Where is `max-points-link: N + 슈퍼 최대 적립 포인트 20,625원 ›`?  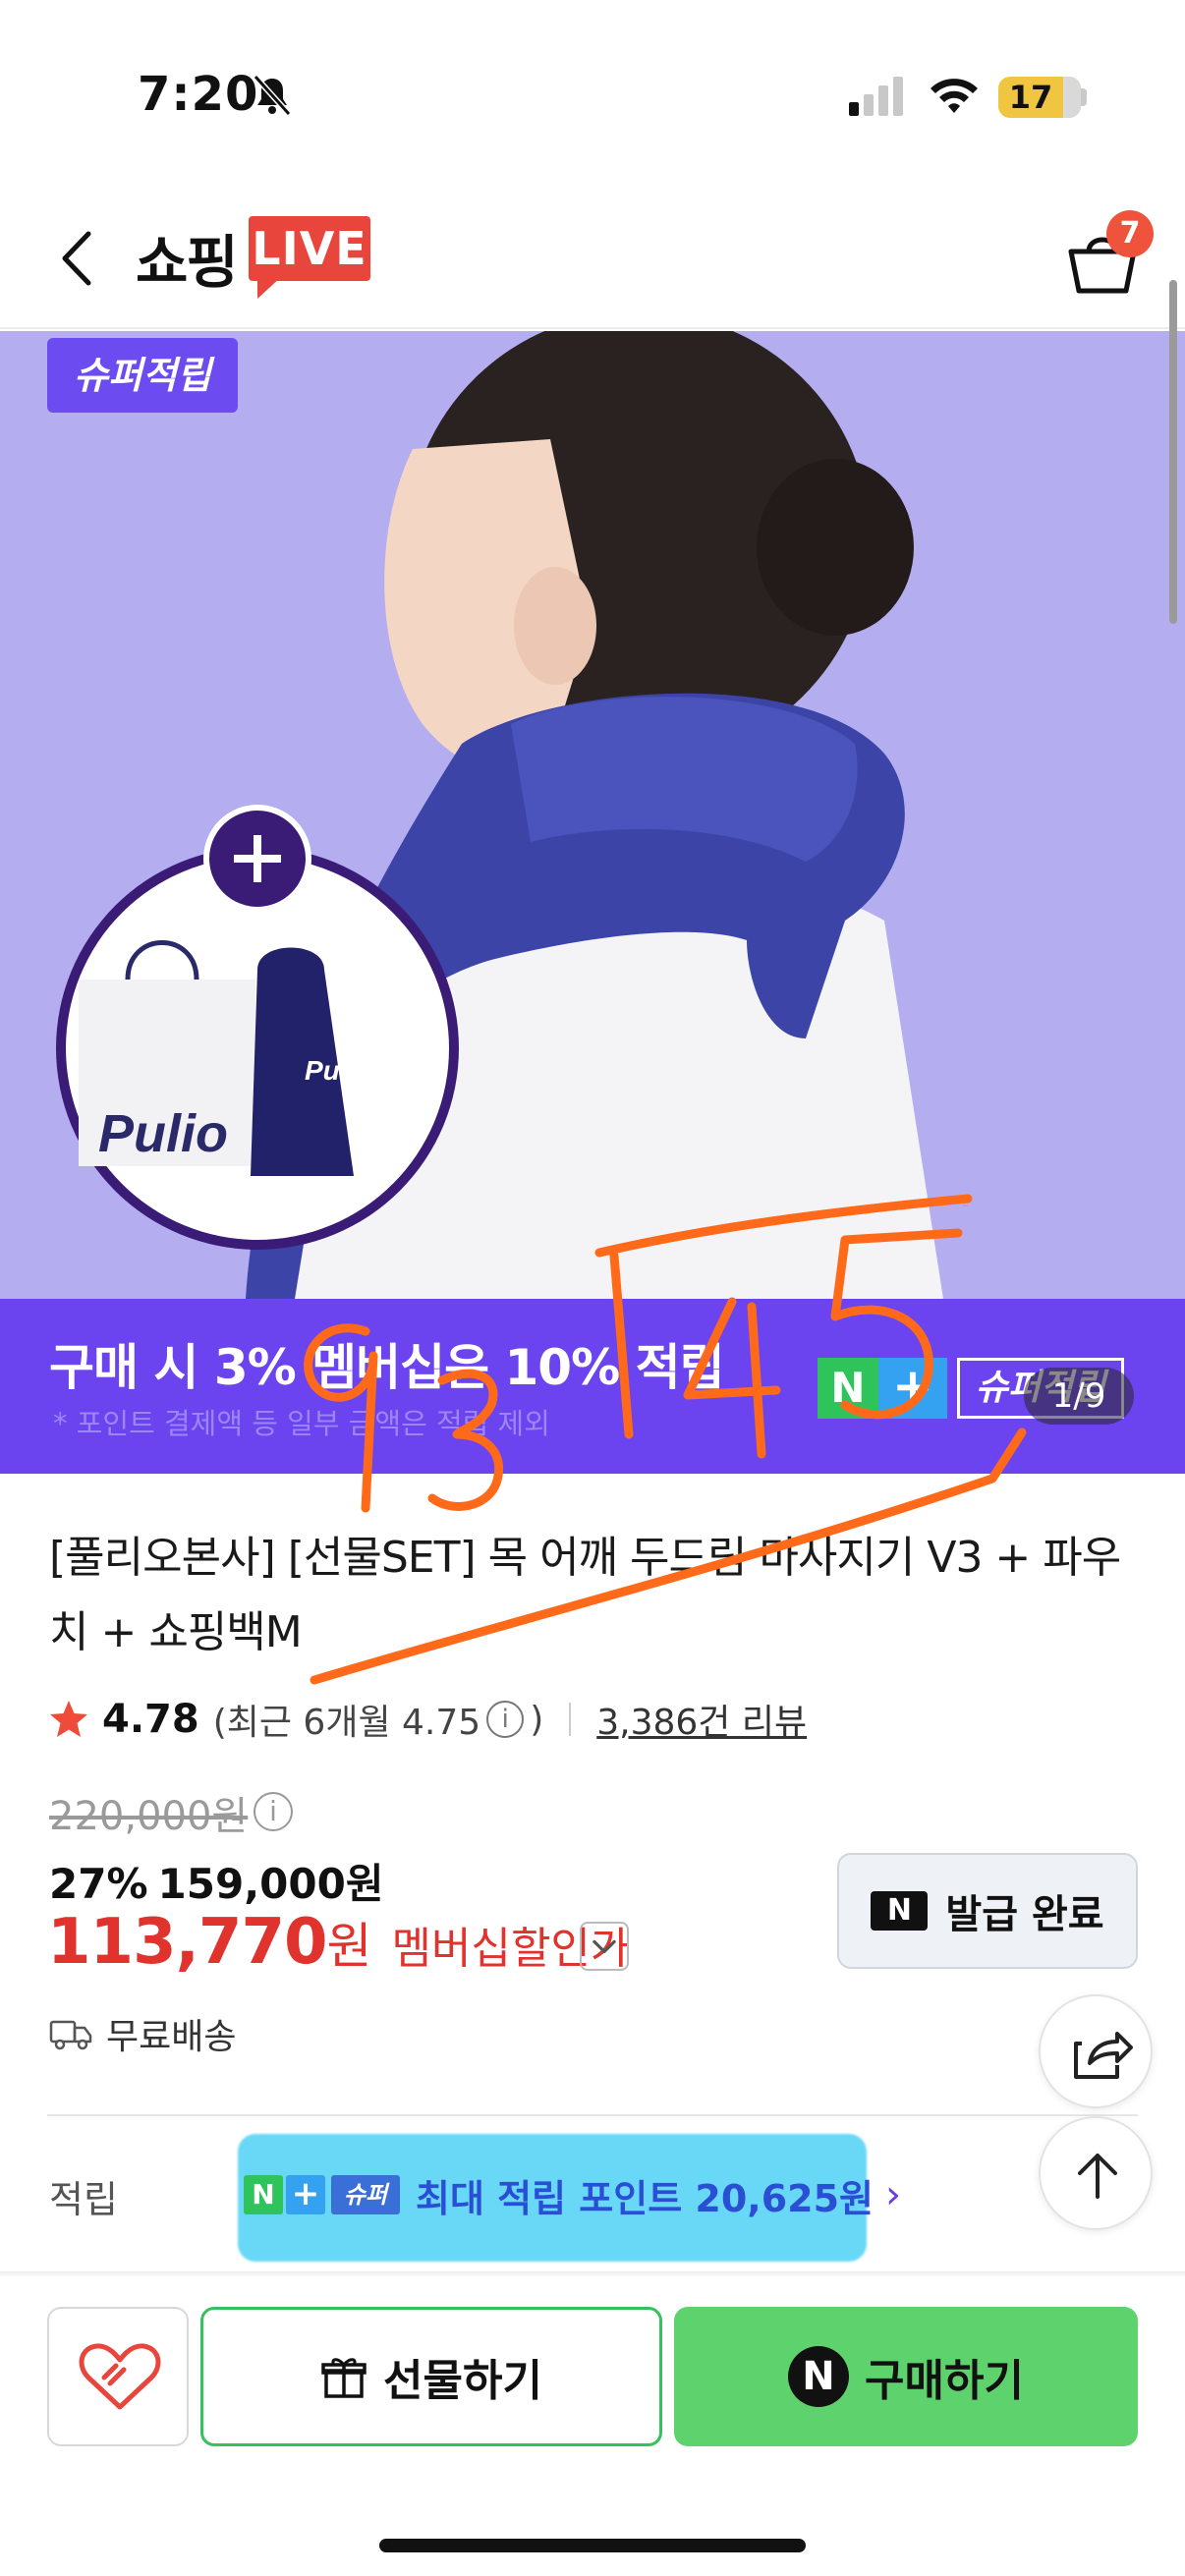 max-points-link: N + 슈퍼 최대 적립 포인트 20,625원 › is located at coordinates (573, 2195).